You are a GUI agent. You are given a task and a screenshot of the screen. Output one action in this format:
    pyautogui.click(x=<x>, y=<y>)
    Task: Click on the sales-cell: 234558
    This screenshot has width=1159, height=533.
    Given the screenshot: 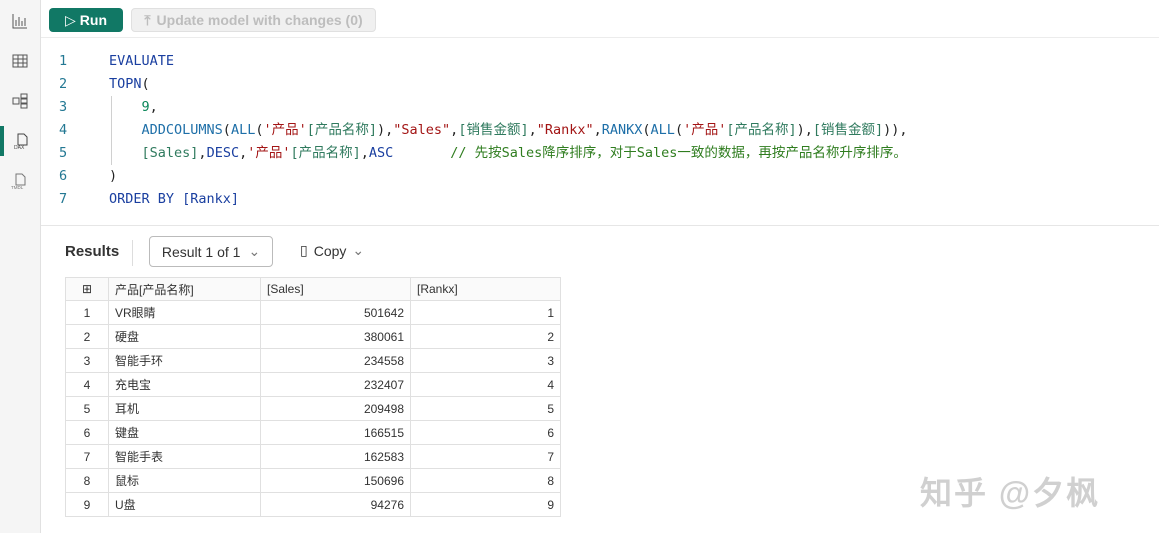 What is the action you would take?
    pyautogui.click(x=335, y=360)
    